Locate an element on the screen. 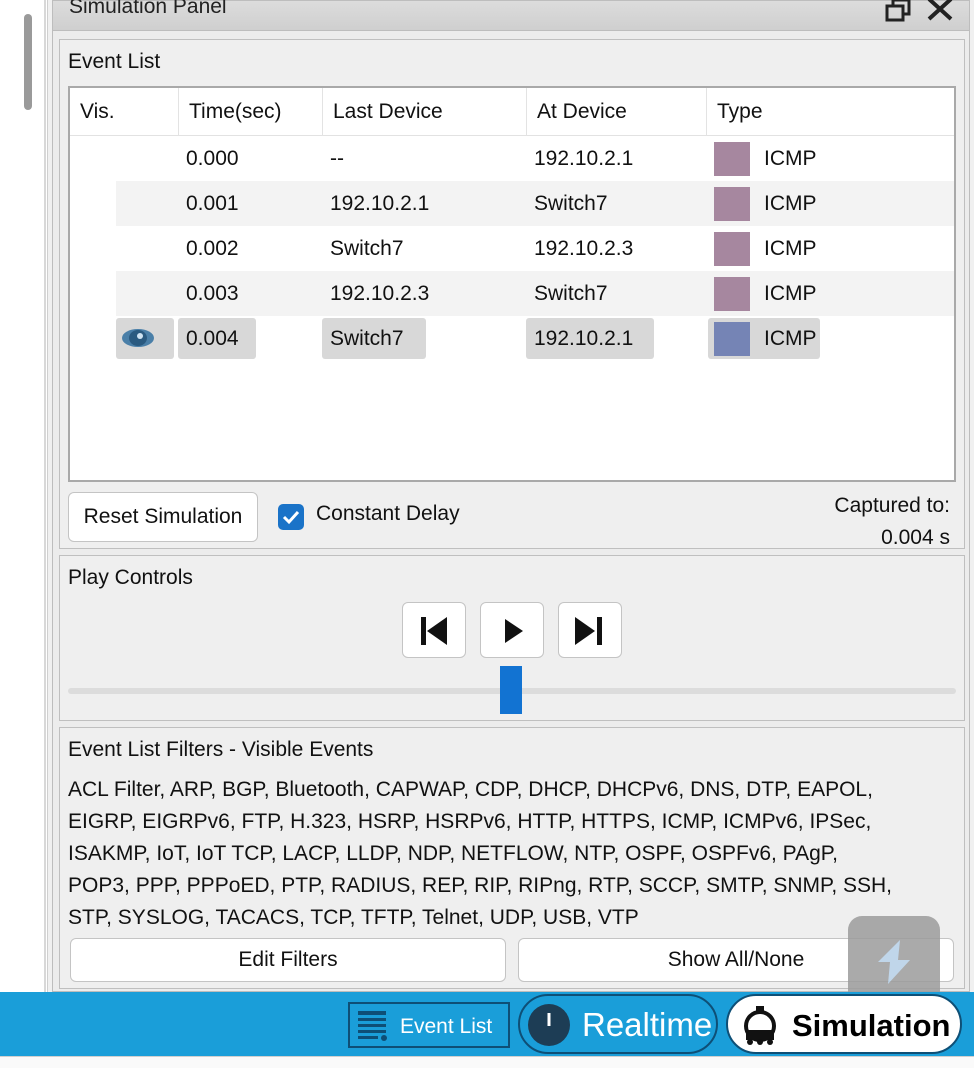  play-controls-section: Play Controls is located at coordinates (512, 638).